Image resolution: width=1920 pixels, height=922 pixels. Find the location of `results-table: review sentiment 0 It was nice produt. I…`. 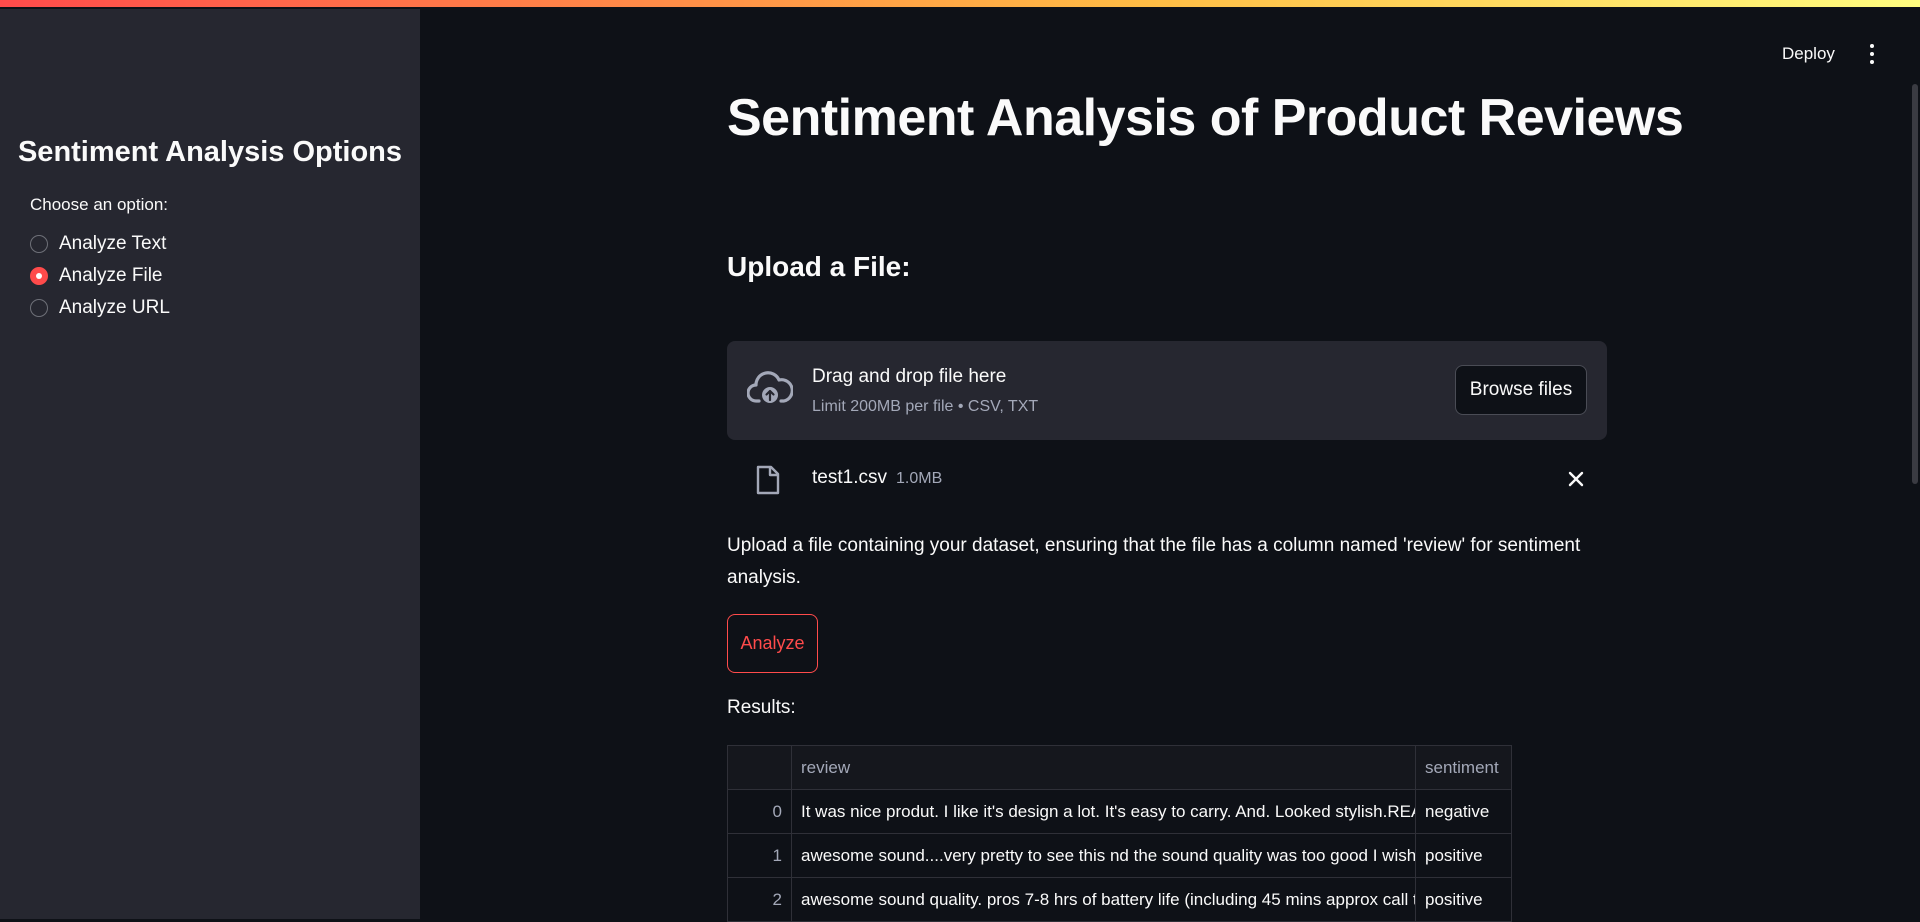

results-table: review sentiment 0 It was nice produt. I… is located at coordinates (1119, 833).